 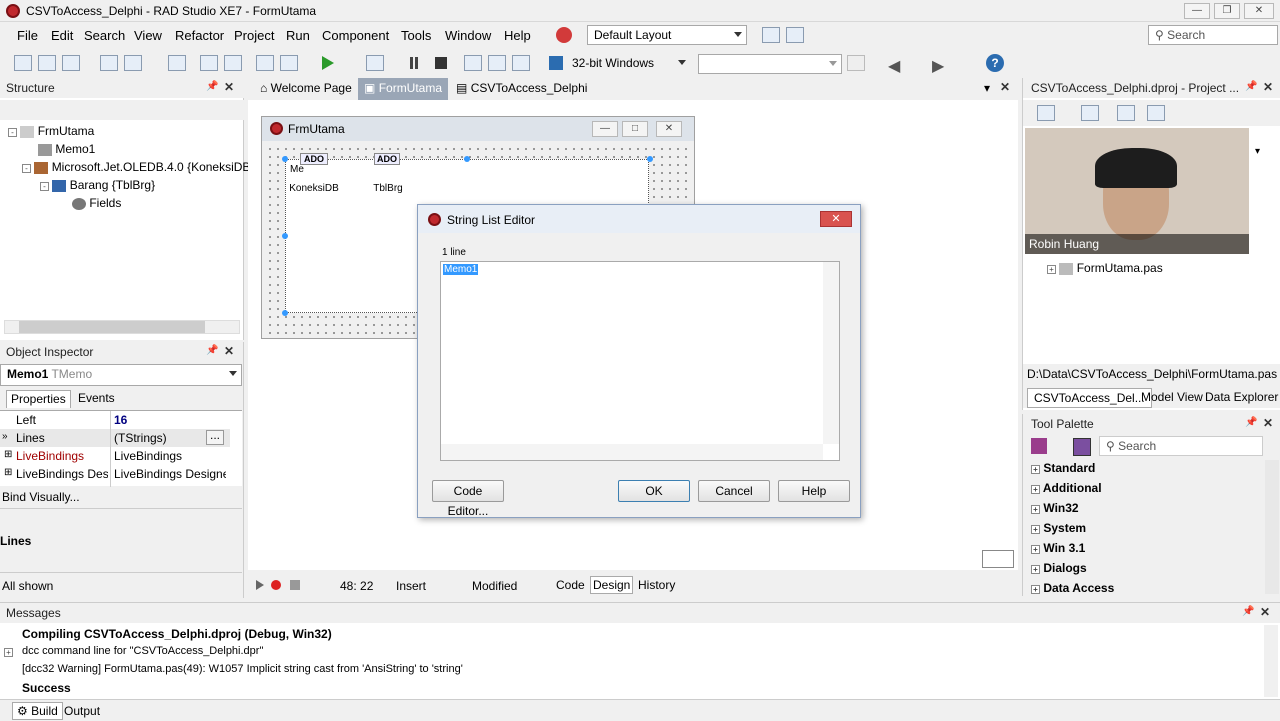 I want to click on desktop-icon, so click(x=795, y=35).